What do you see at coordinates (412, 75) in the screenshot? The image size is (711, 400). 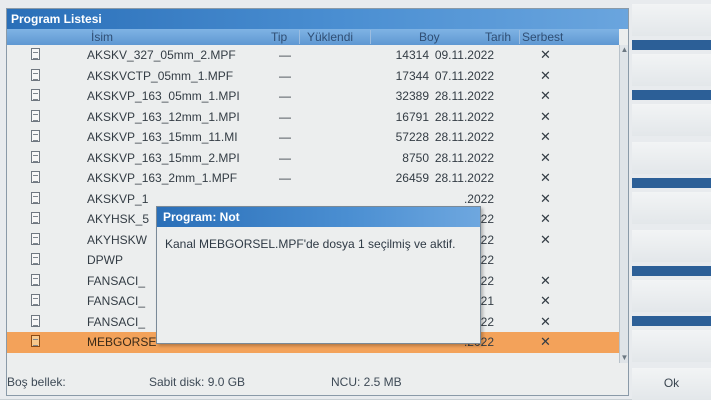 I see `program-size: 17344` at bounding box center [412, 75].